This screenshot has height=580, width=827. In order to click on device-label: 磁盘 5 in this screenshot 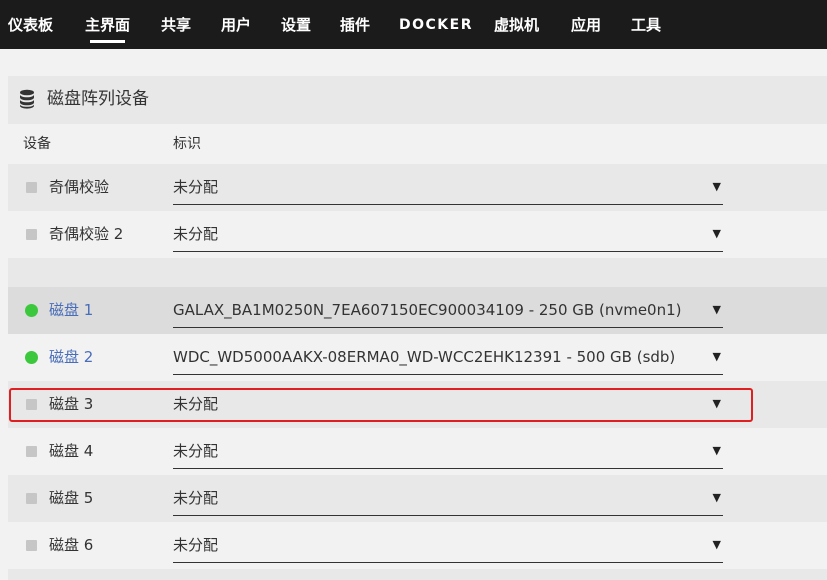, I will do `click(71, 498)`.